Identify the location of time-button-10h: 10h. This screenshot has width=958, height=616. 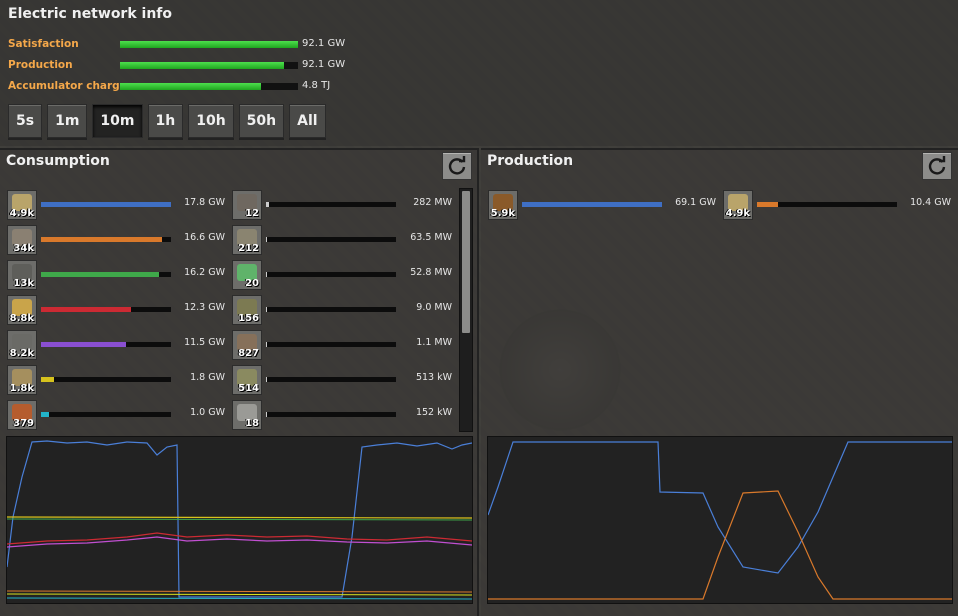
(211, 121).